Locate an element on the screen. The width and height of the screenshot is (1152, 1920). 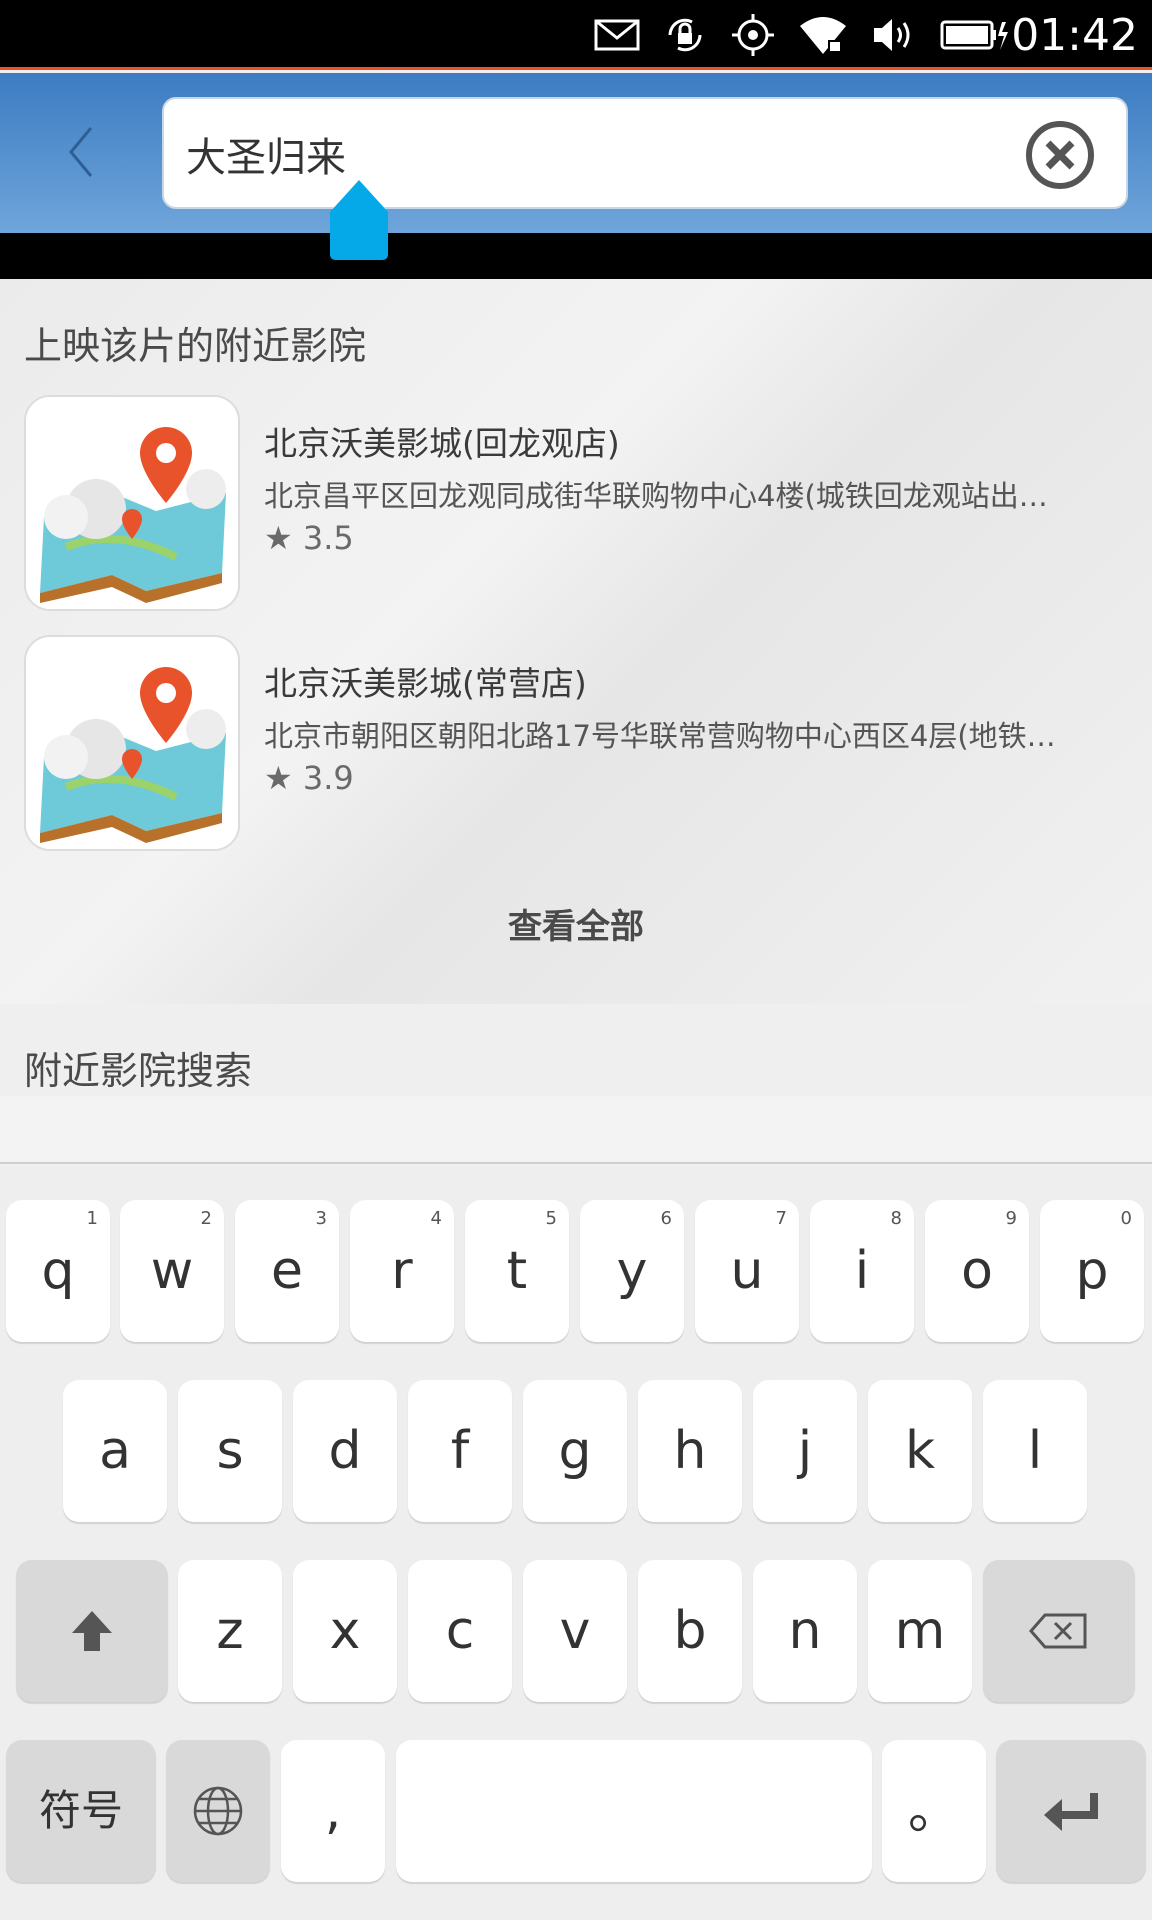
key-z: z is located at coordinates (230, 1631).